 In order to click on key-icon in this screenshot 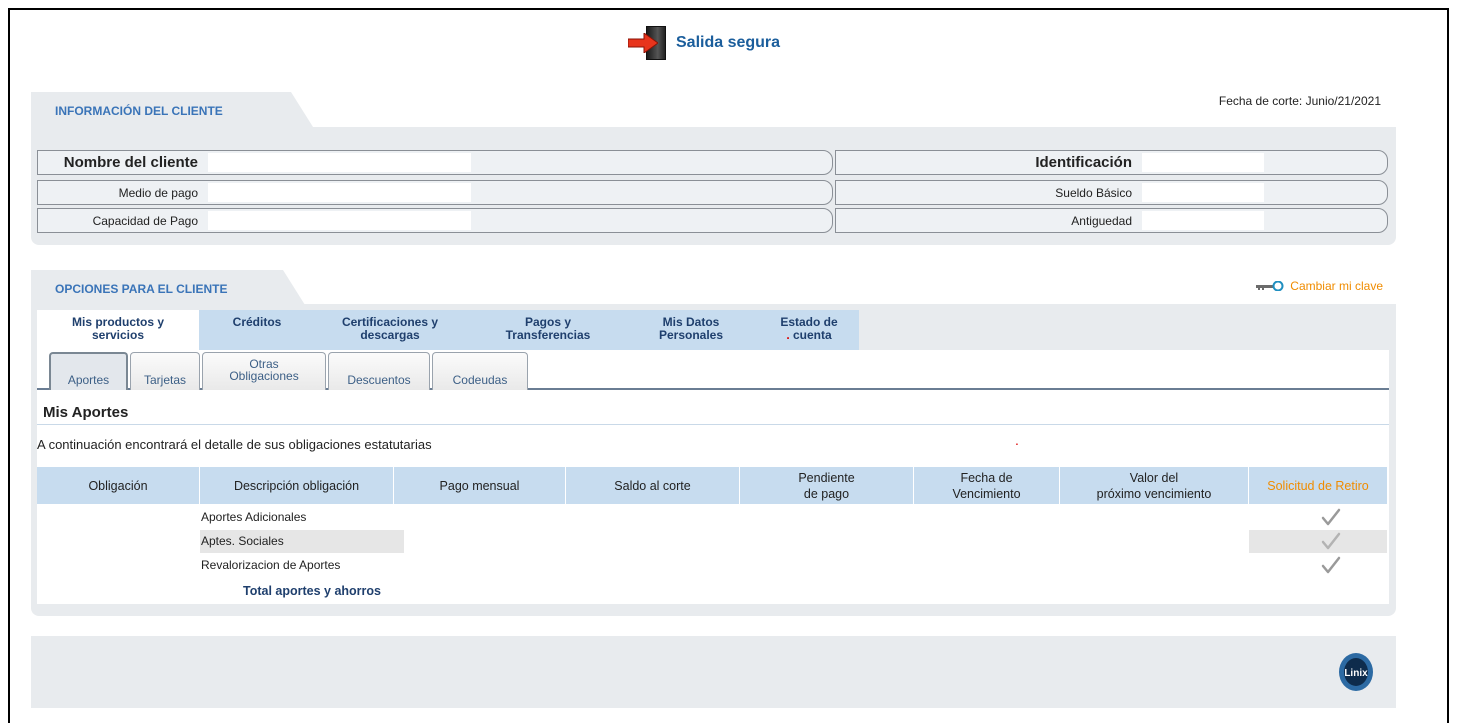, I will do `click(1270, 286)`.